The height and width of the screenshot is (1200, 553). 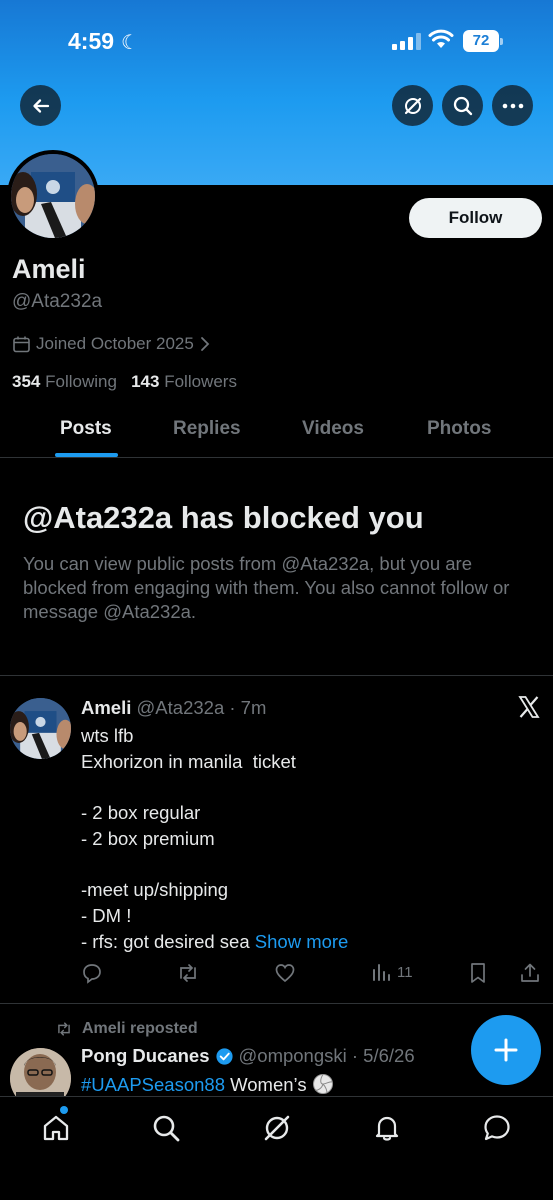 I want to click on nav-home, so click(x=56, y=1128).